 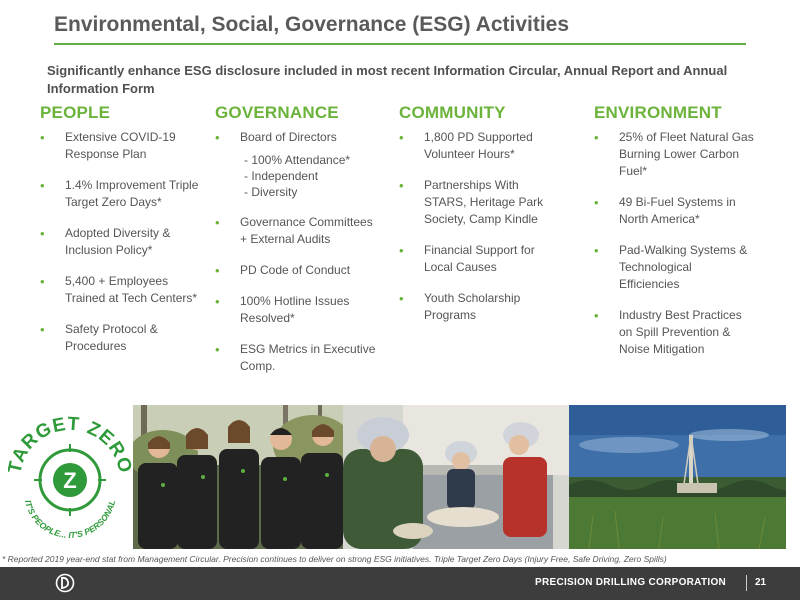 I want to click on people-item: Extensive COVID-19 Response Plan, so click(x=120, y=146).